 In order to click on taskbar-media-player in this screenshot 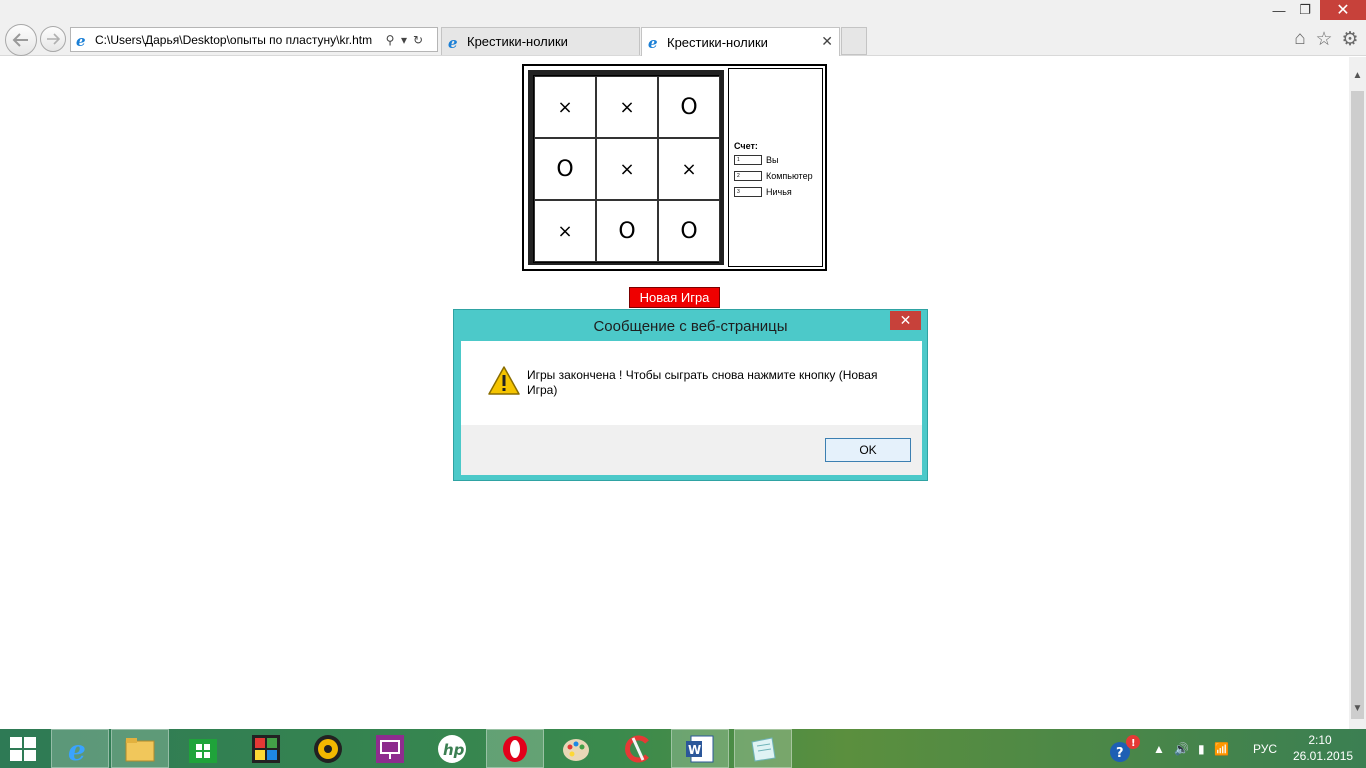, I will do `click(328, 748)`.